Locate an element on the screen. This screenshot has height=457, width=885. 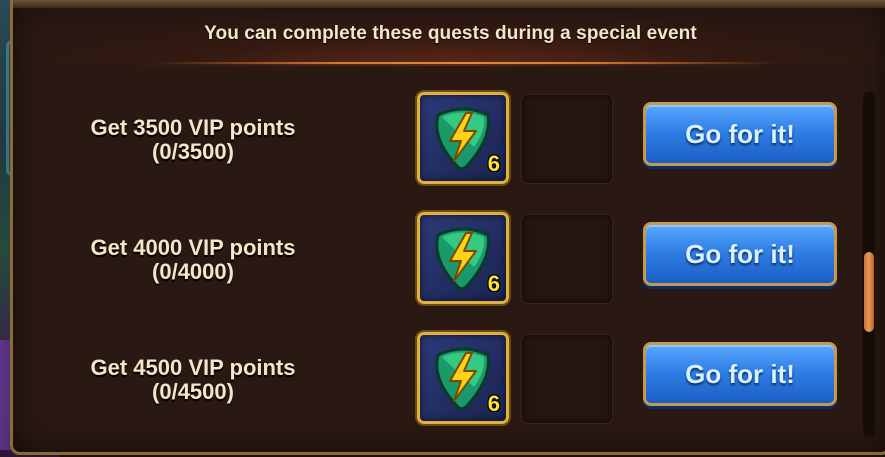
quest-title: Get 4500 VIP points is located at coordinates (193, 367).